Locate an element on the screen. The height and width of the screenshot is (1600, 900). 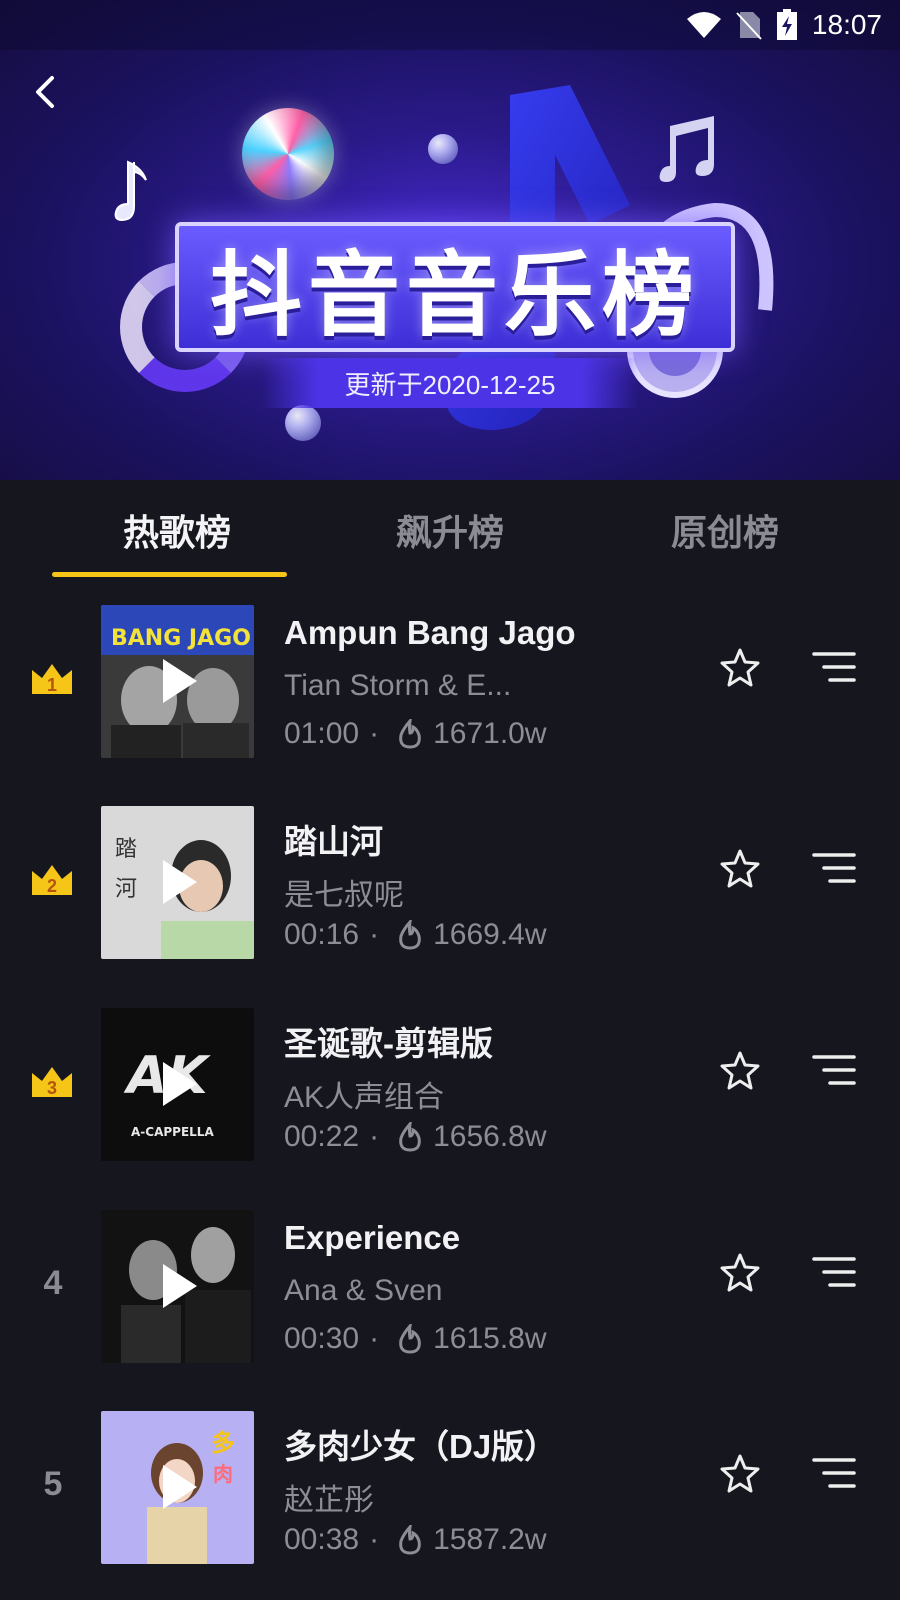
song-duration: 00:16 is located at coordinates (322, 934).